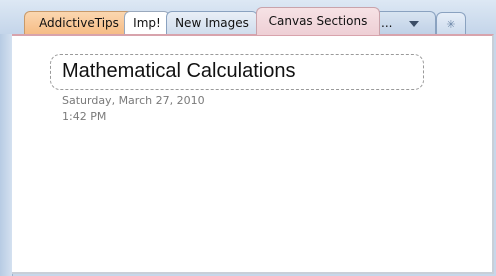 The height and width of the screenshot is (276, 496). I want to click on tab-canvas-sections: Canvas Sections, so click(318, 21).